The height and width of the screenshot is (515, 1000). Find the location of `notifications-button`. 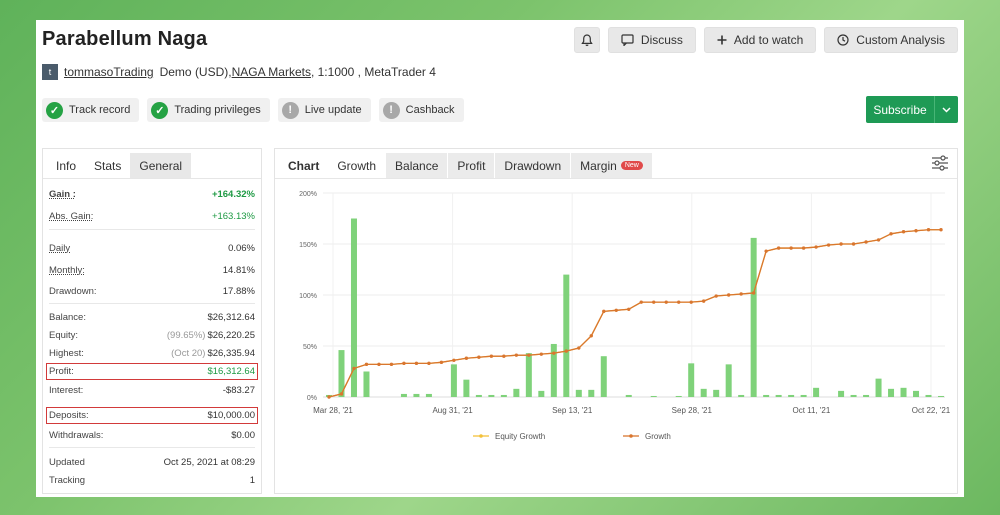

notifications-button is located at coordinates (586, 40).